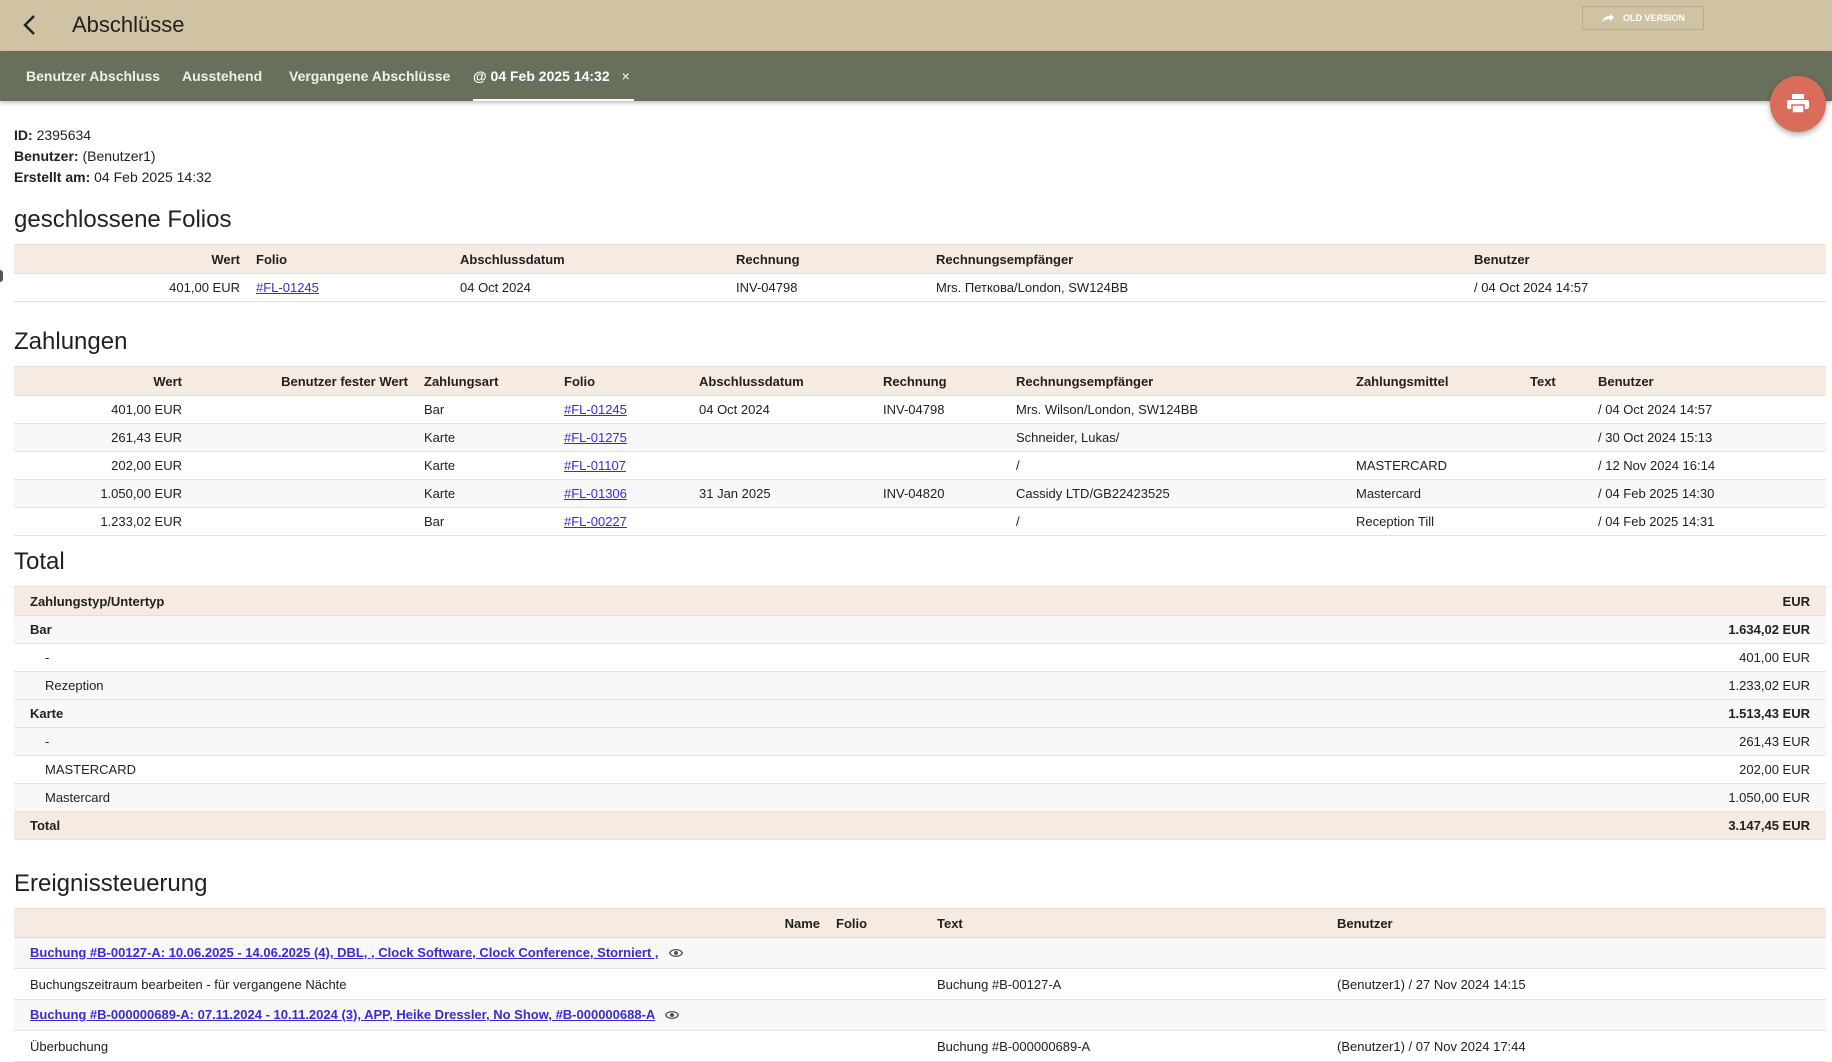 This screenshot has height=1062, width=1832. I want to click on column-header: Zahlungsart, so click(486, 381).